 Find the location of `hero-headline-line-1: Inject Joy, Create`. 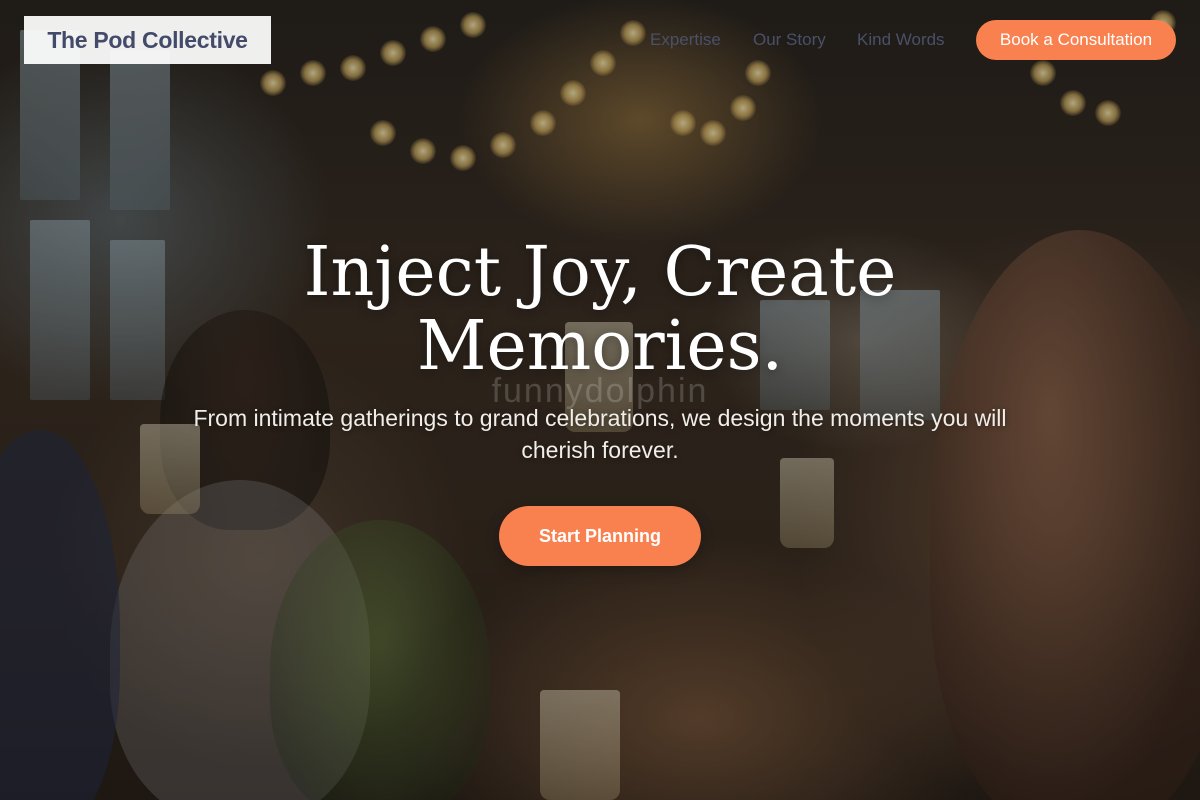

hero-headline-line-1: Inject Joy, Create is located at coordinates (600, 272).